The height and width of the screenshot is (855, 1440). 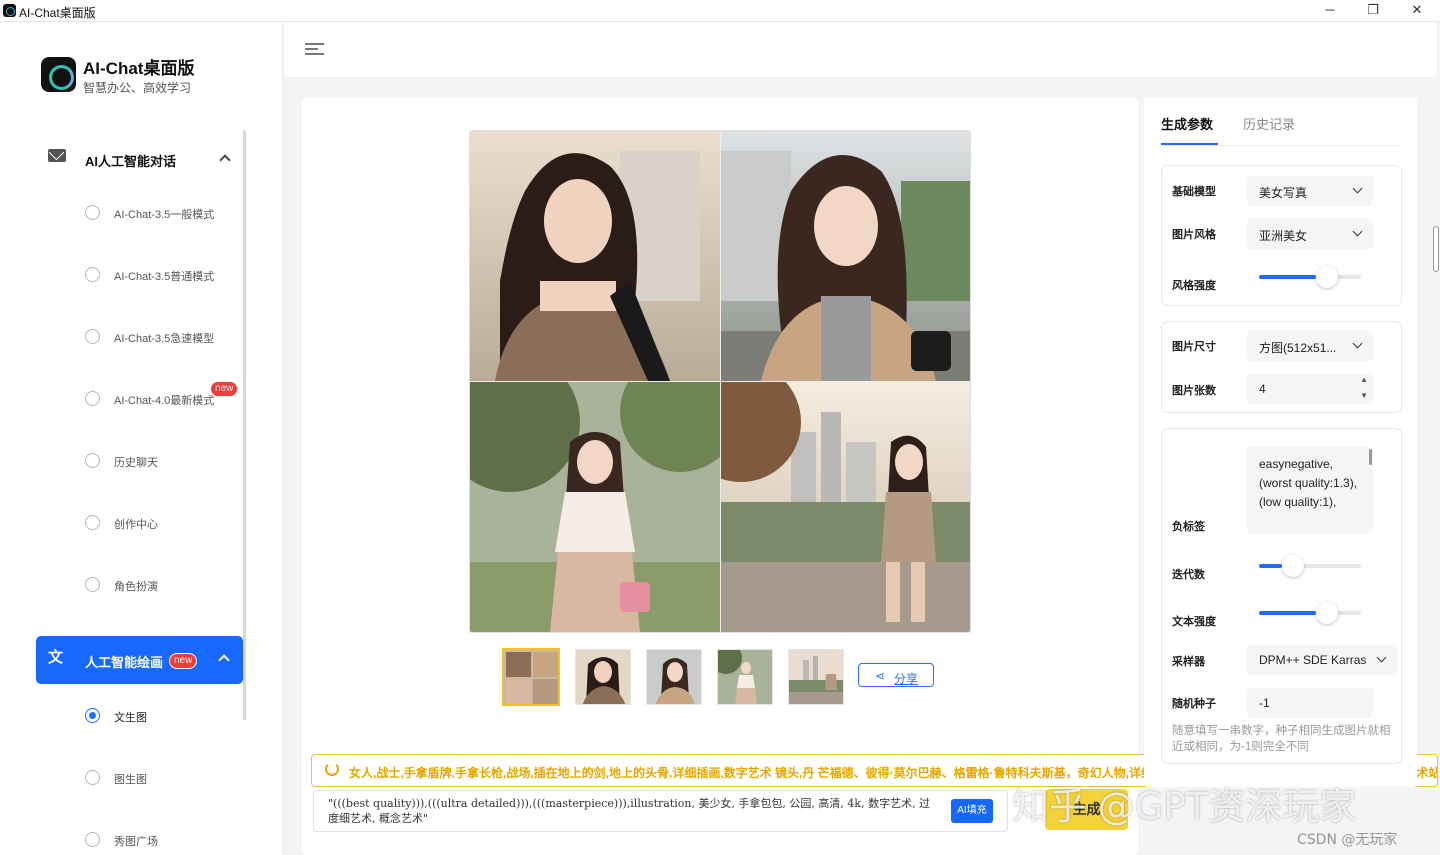 I want to click on share-icon: ⋖, so click(x=880, y=676).